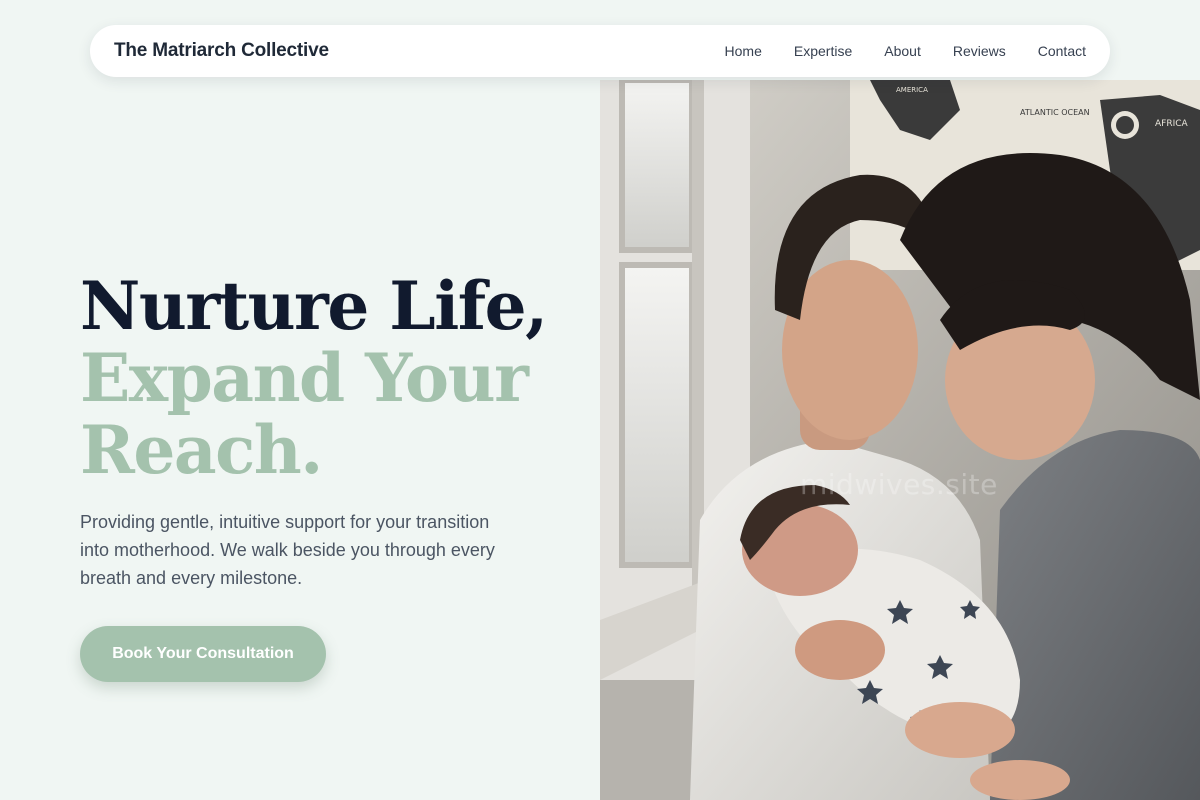 The height and width of the screenshot is (800, 1200). What do you see at coordinates (899, 484) in the screenshot?
I see `image-watermark: midwives.site` at bounding box center [899, 484].